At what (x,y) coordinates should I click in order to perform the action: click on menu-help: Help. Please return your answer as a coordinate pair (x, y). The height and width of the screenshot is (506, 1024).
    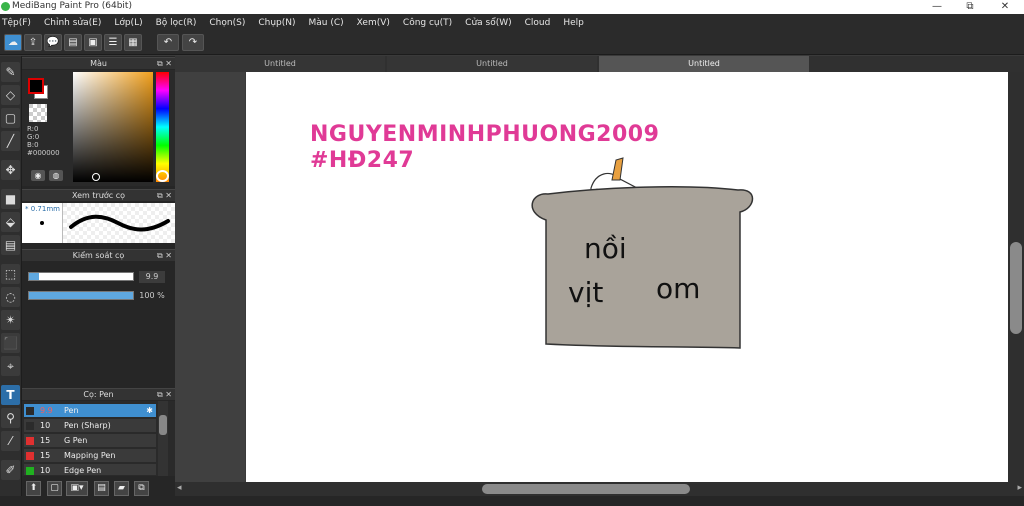
    Looking at the image, I should click on (573, 23).